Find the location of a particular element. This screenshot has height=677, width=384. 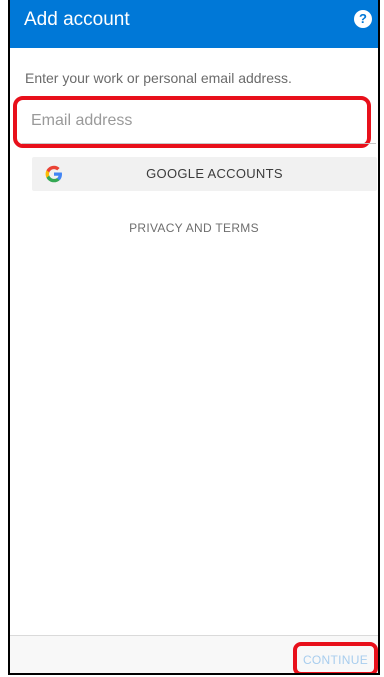

google-accounts-button: GOOGLE ACCOUNTS is located at coordinates (204, 174).